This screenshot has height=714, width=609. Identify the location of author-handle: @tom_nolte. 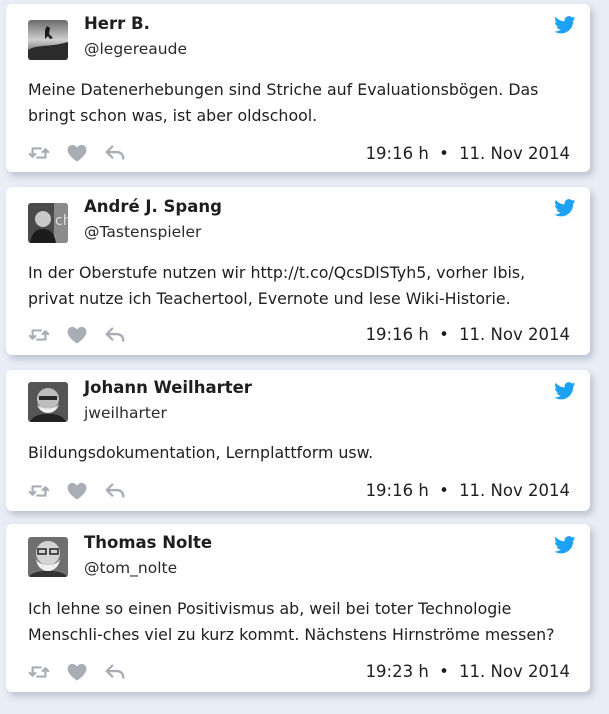
(130, 568).